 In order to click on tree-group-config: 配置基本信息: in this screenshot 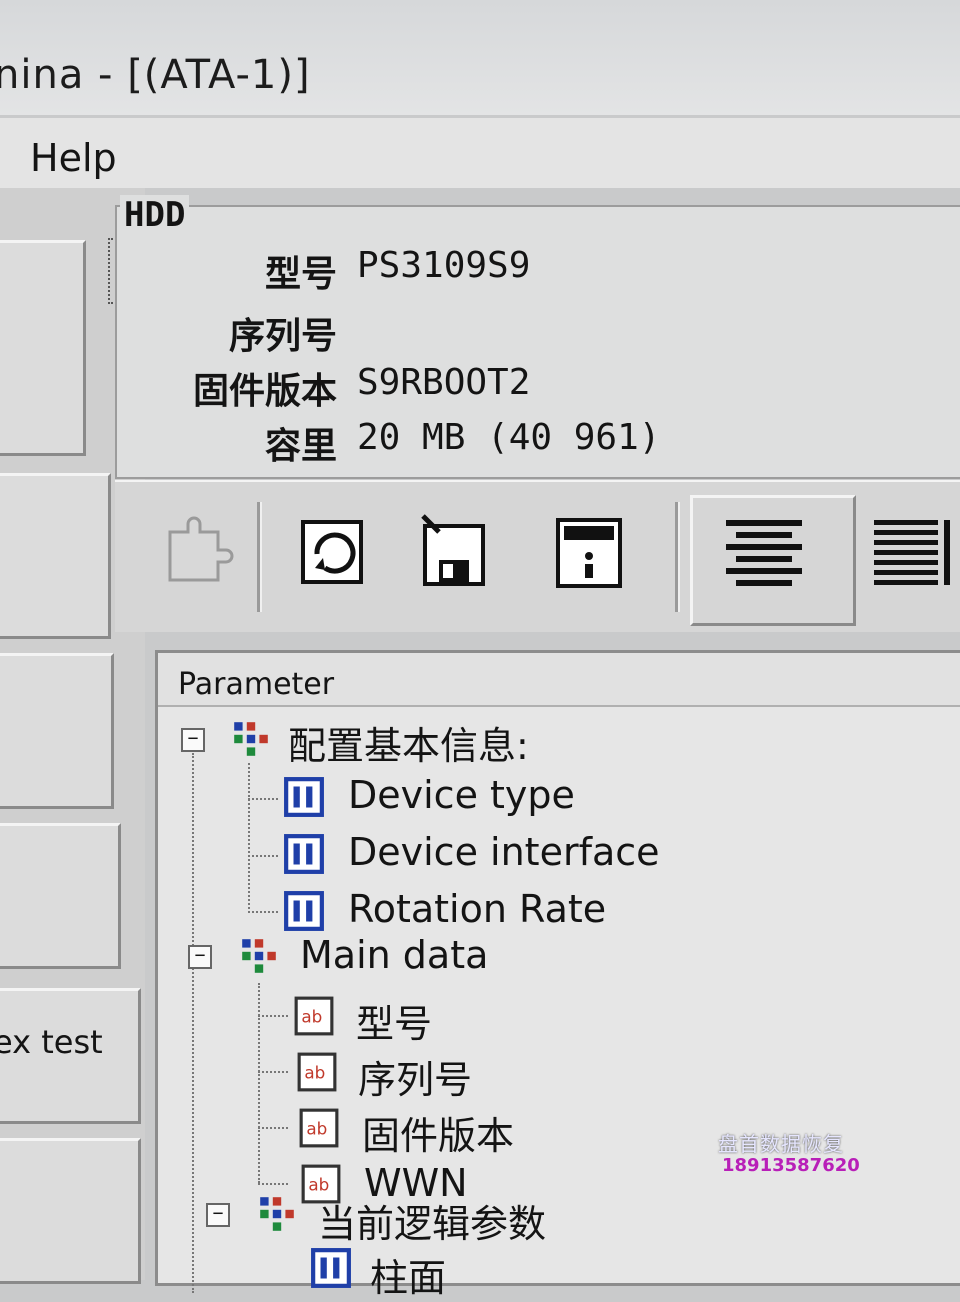, I will do `click(408, 742)`.